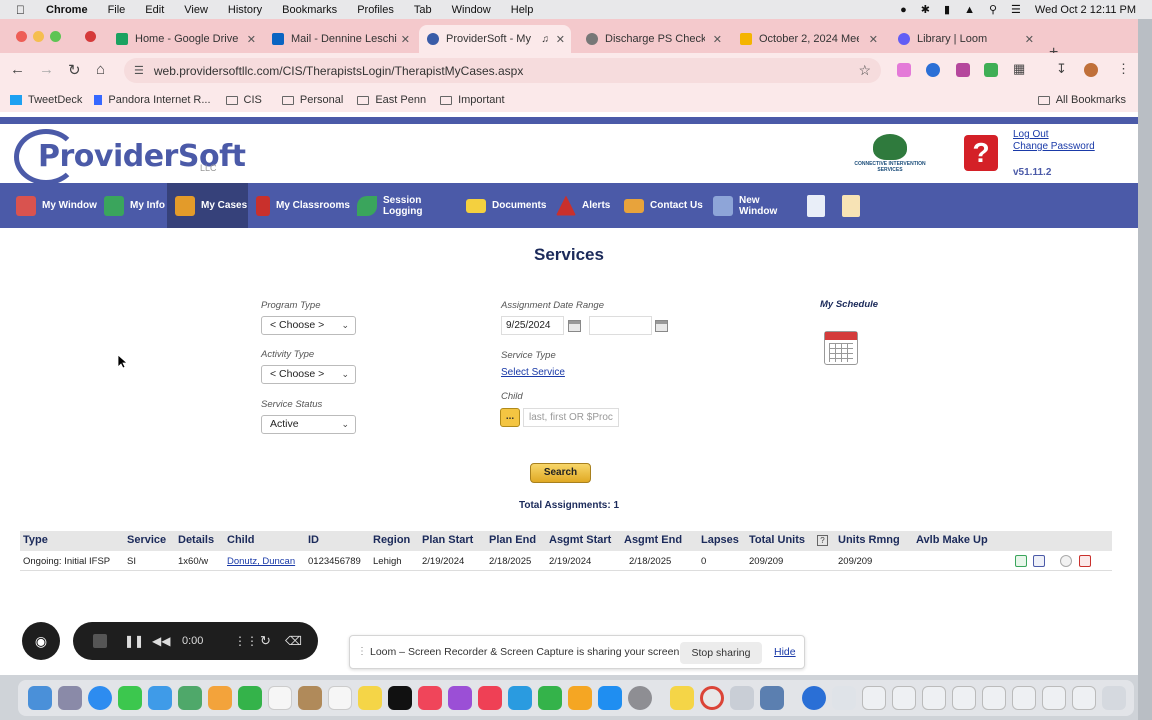 This screenshot has width=1152, height=720. What do you see at coordinates (130, 698) in the screenshot?
I see `messages-icon` at bounding box center [130, 698].